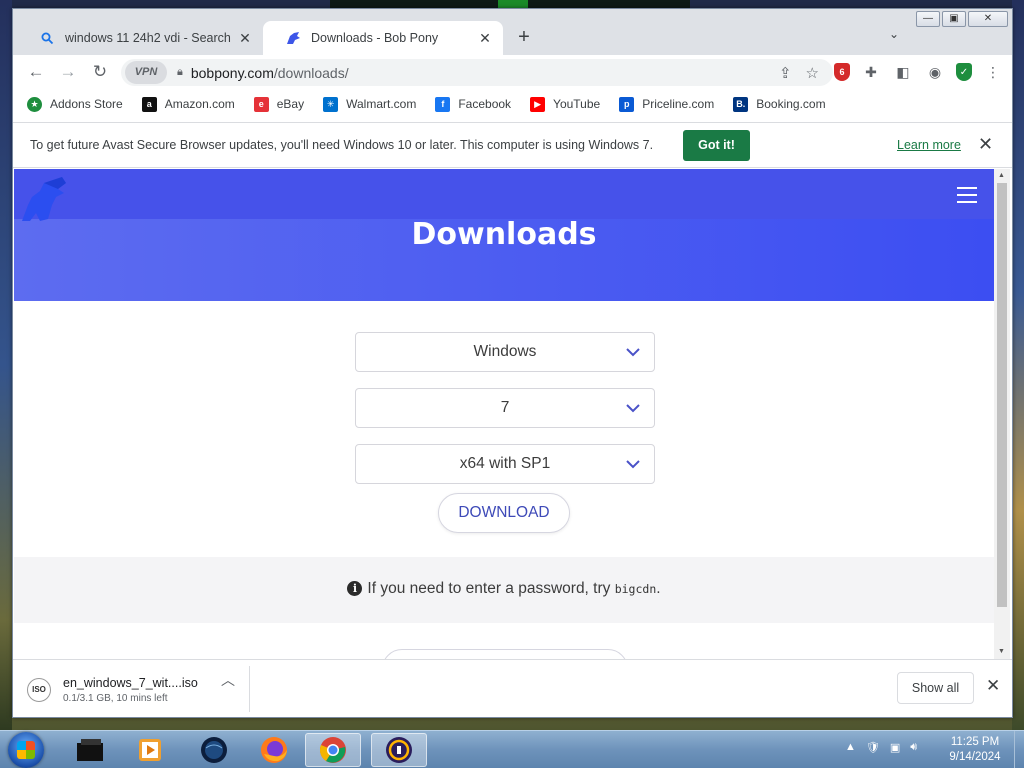  I want to click on bookmark-walmart: ✳ Walmart.com, so click(369, 104).